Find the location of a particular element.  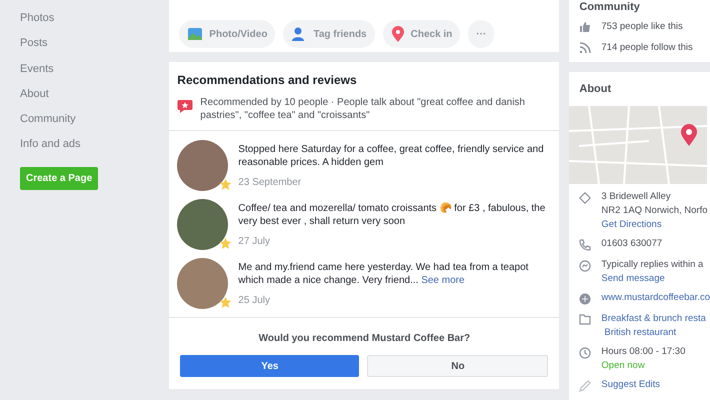

about-link: www.mustardcoffeebar.co is located at coordinates (655, 297).